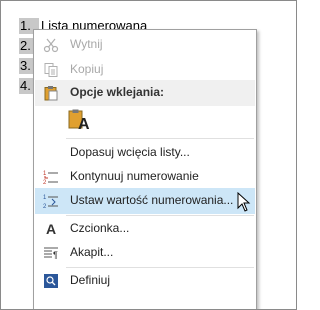  What do you see at coordinates (51, 70) in the screenshot?
I see `copy-icon` at bounding box center [51, 70].